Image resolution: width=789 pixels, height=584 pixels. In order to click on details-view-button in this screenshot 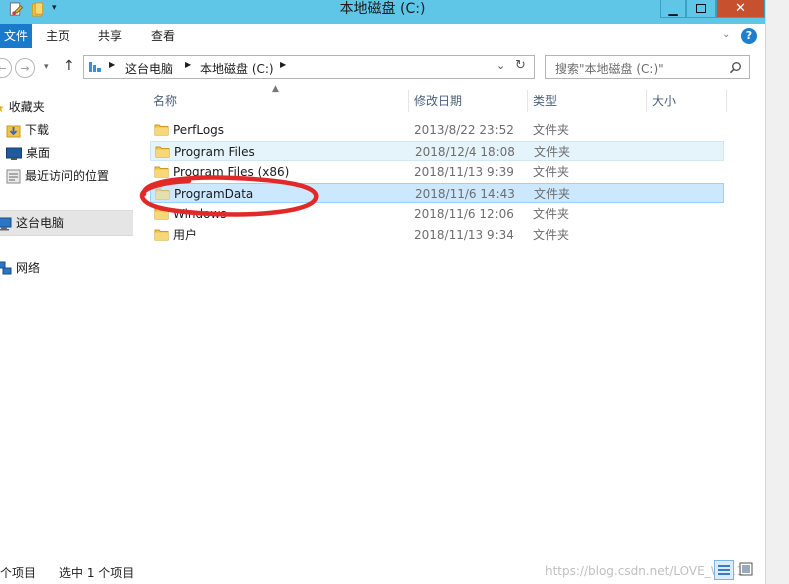, I will do `click(724, 570)`.